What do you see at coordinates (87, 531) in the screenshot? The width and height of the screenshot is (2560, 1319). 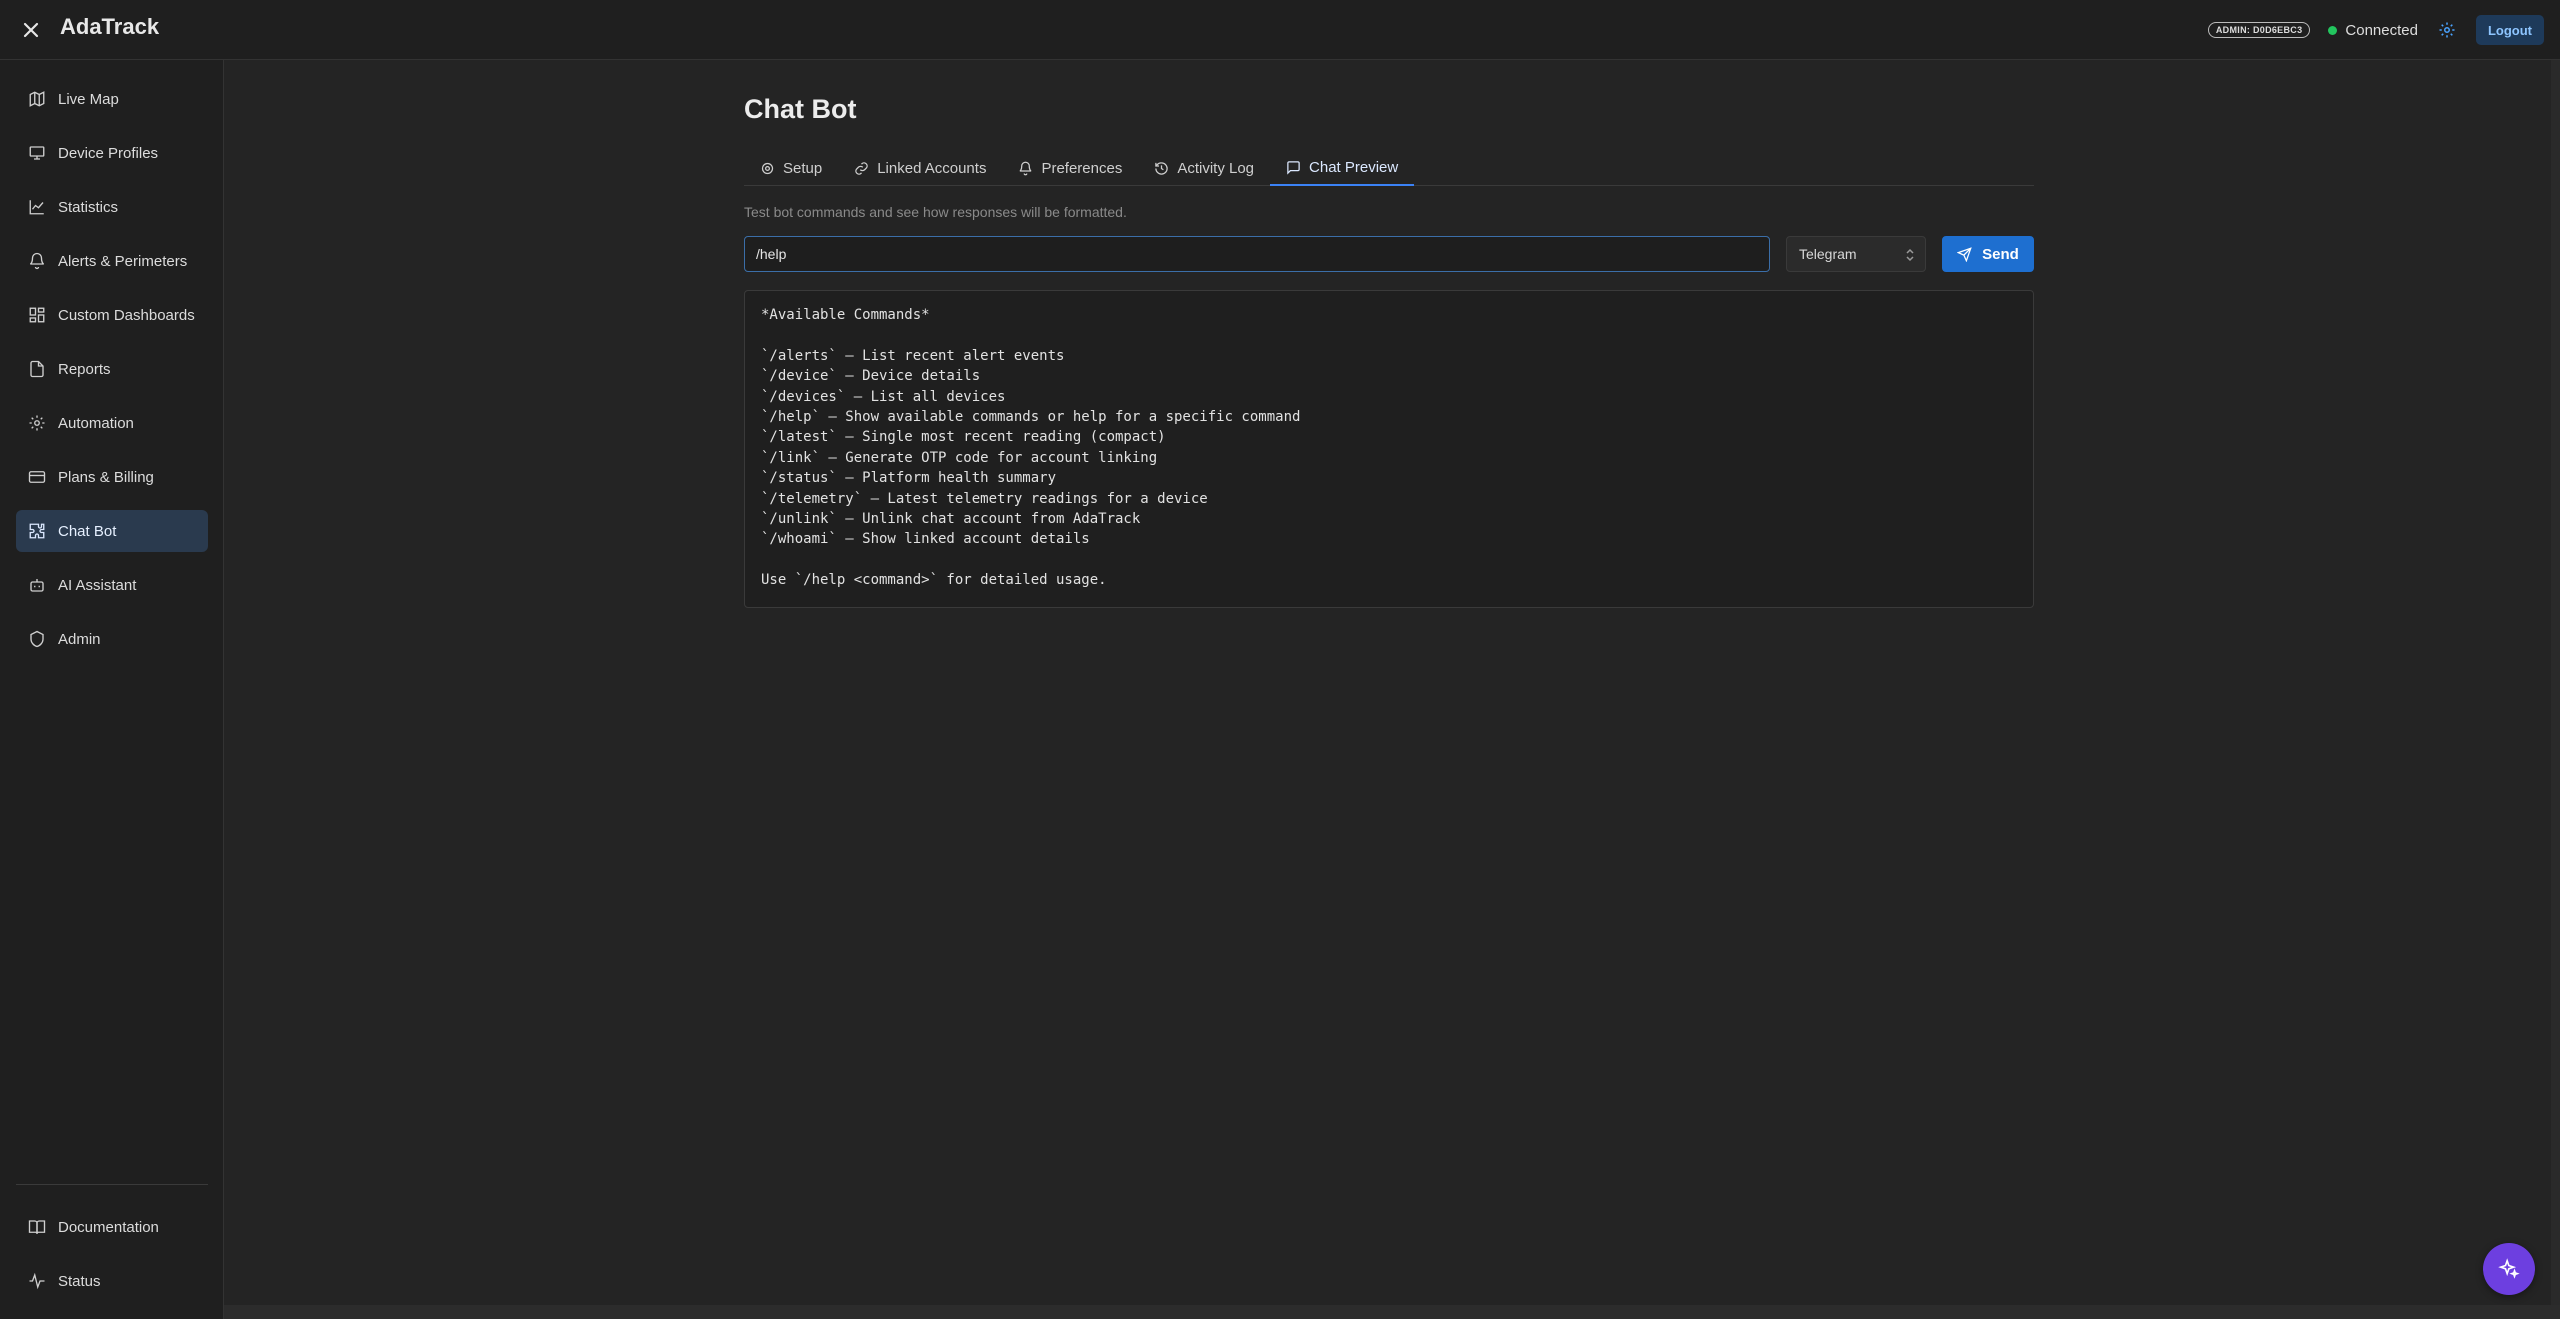 I see `sidebar-item-label: Chat Bot` at bounding box center [87, 531].